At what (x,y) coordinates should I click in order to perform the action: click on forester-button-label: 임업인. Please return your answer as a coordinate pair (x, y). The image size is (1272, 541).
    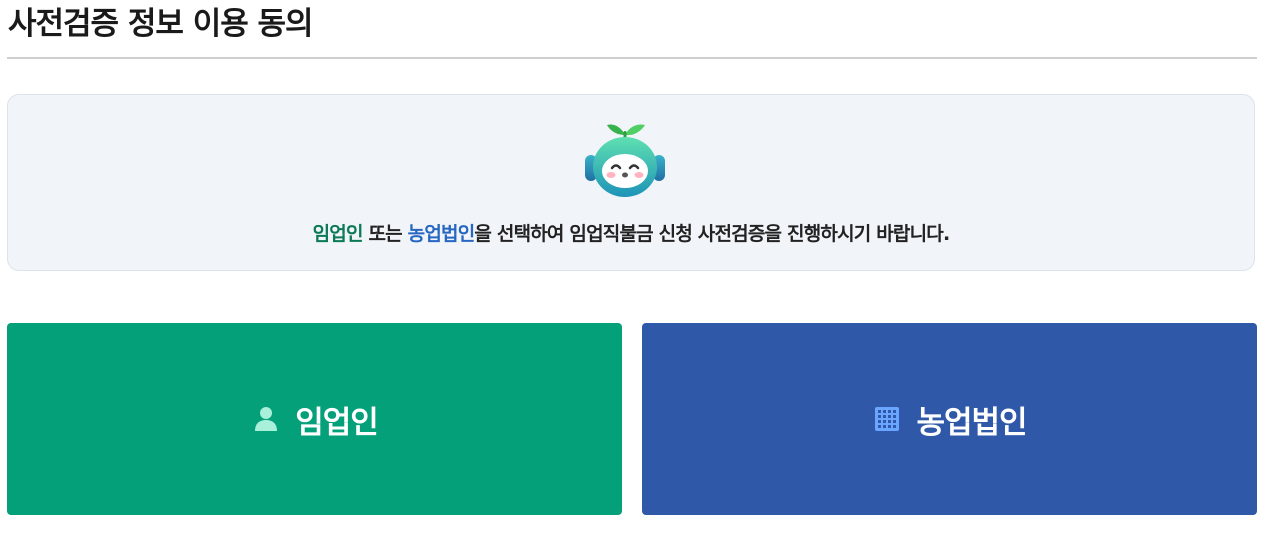
    Looking at the image, I should click on (337, 422).